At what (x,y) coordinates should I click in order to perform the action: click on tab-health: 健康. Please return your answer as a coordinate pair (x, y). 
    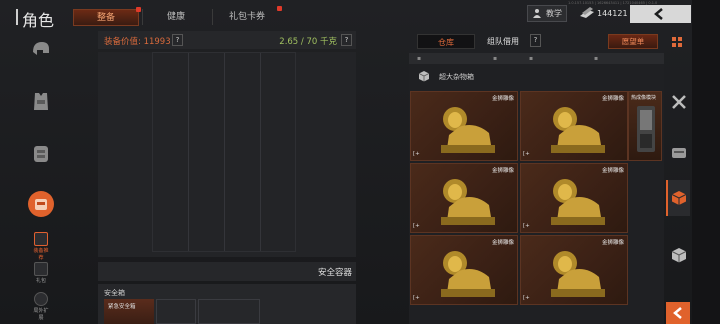
    Looking at the image, I should click on (176, 17).